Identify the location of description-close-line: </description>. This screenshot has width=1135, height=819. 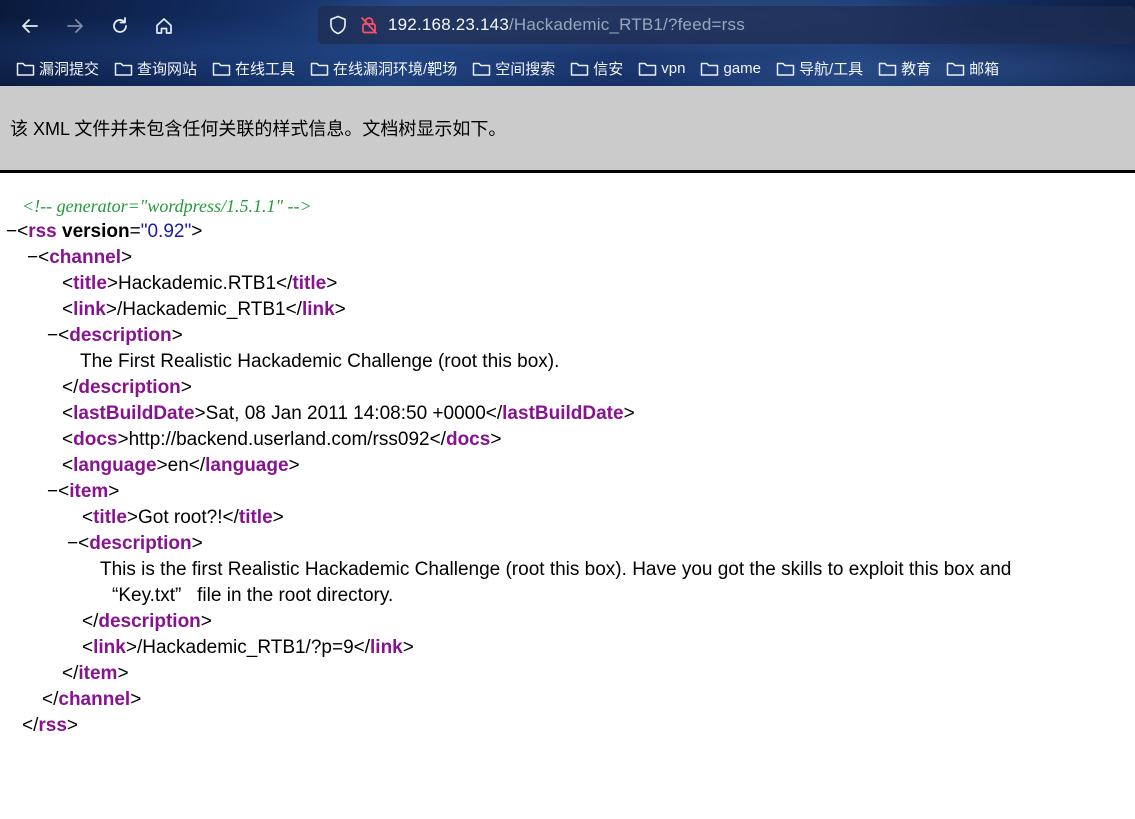
(127, 387).